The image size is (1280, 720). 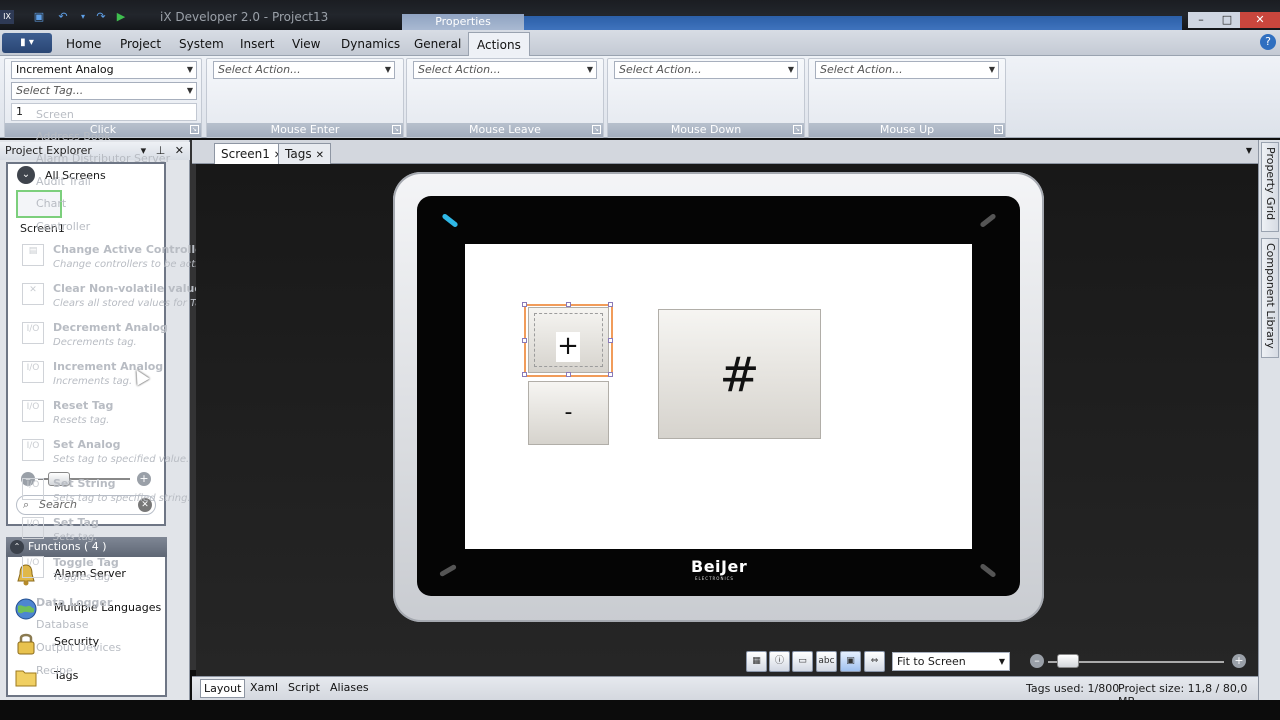 I want to click on screen-thumbnail, so click(x=39, y=204).